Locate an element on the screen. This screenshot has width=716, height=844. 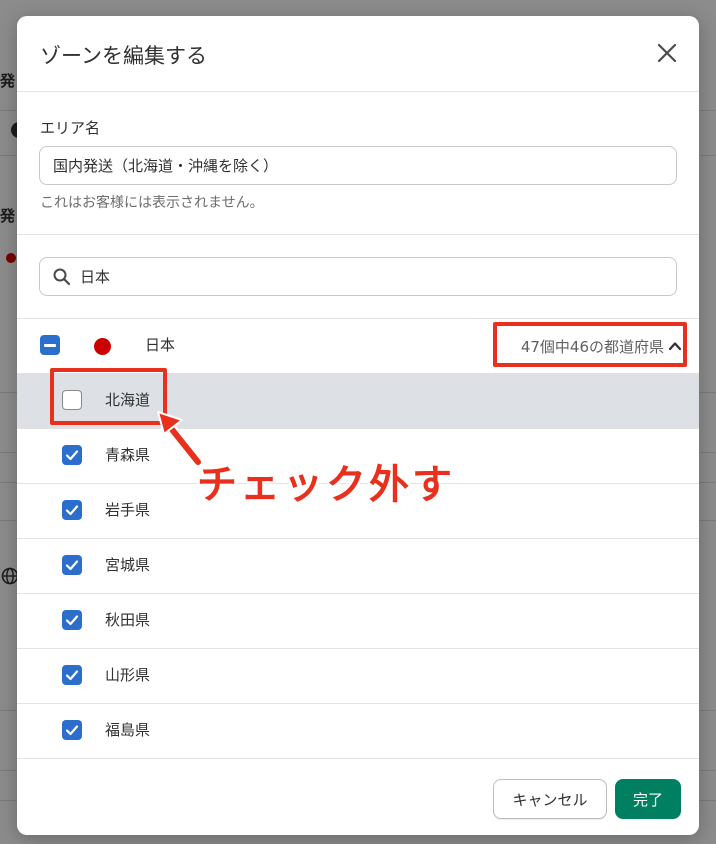
prefecture-name: 宮城県 is located at coordinates (128, 565).